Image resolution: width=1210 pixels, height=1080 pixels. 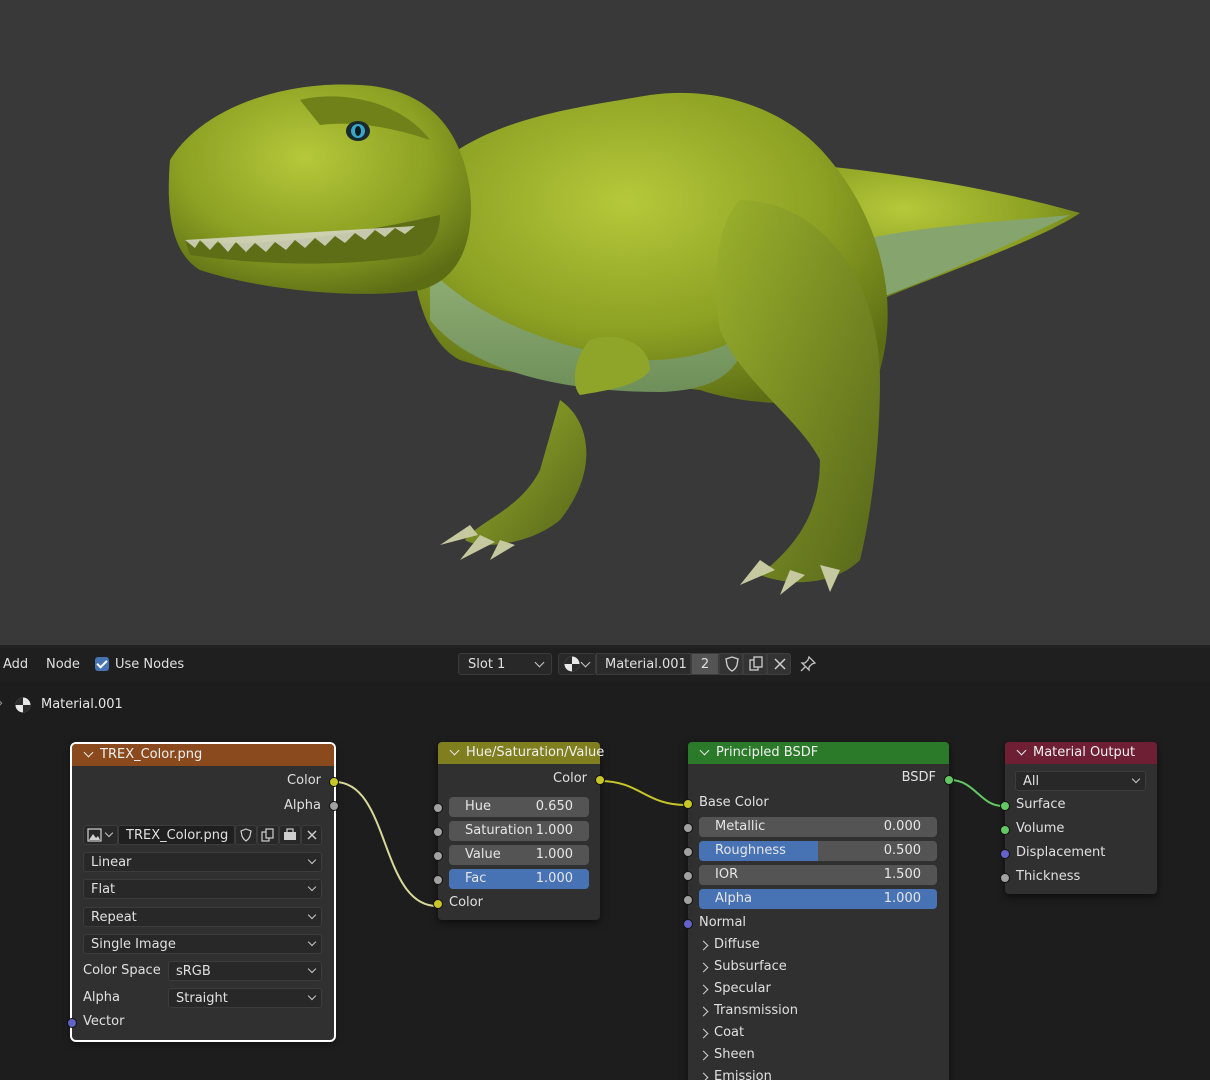 I want to click on output-alpha-label: Alpha, so click(x=302, y=805).